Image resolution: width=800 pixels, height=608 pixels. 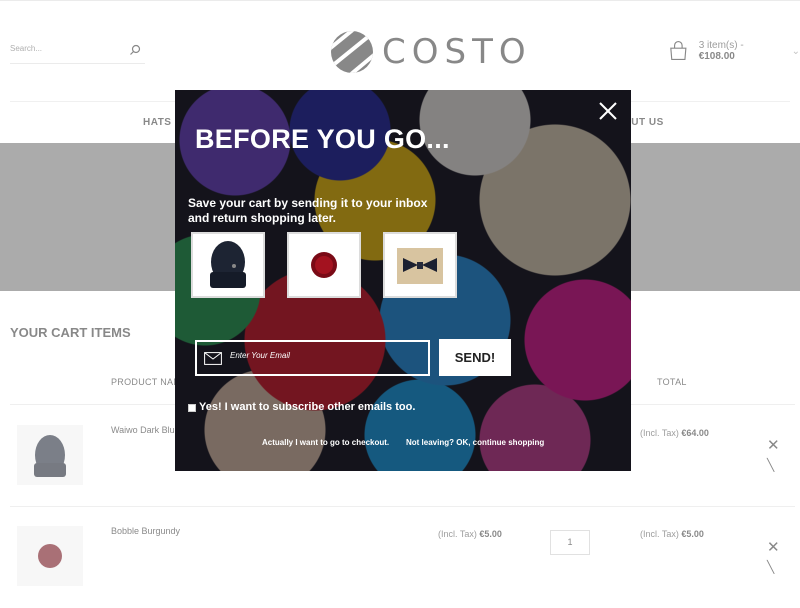 What do you see at coordinates (608, 111) in the screenshot?
I see `close-icon` at bounding box center [608, 111].